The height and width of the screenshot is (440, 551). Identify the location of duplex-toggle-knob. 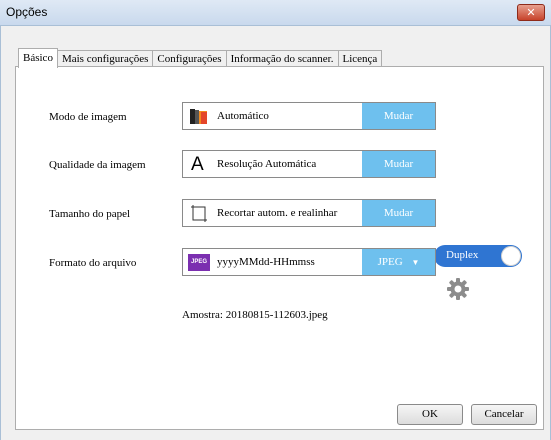
(511, 256).